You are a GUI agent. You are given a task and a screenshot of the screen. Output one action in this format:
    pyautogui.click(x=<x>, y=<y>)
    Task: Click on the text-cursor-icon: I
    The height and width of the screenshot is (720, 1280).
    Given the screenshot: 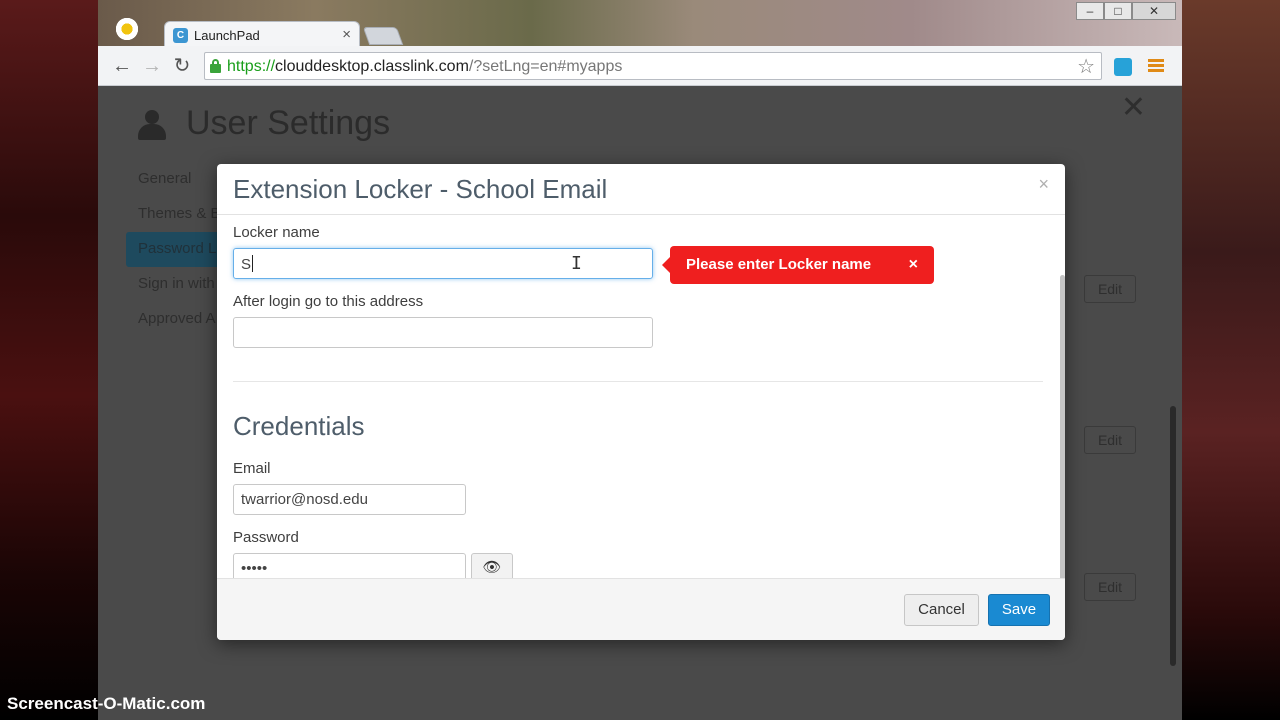 What is the action you would take?
    pyautogui.click(x=576, y=263)
    